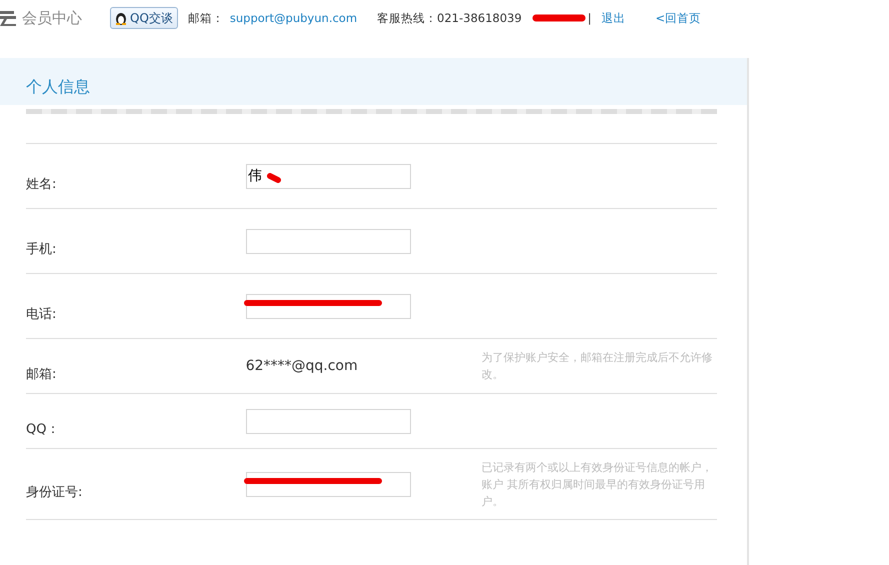 This screenshot has height=565, width=889. I want to click on logout-link: 退出, so click(614, 18).